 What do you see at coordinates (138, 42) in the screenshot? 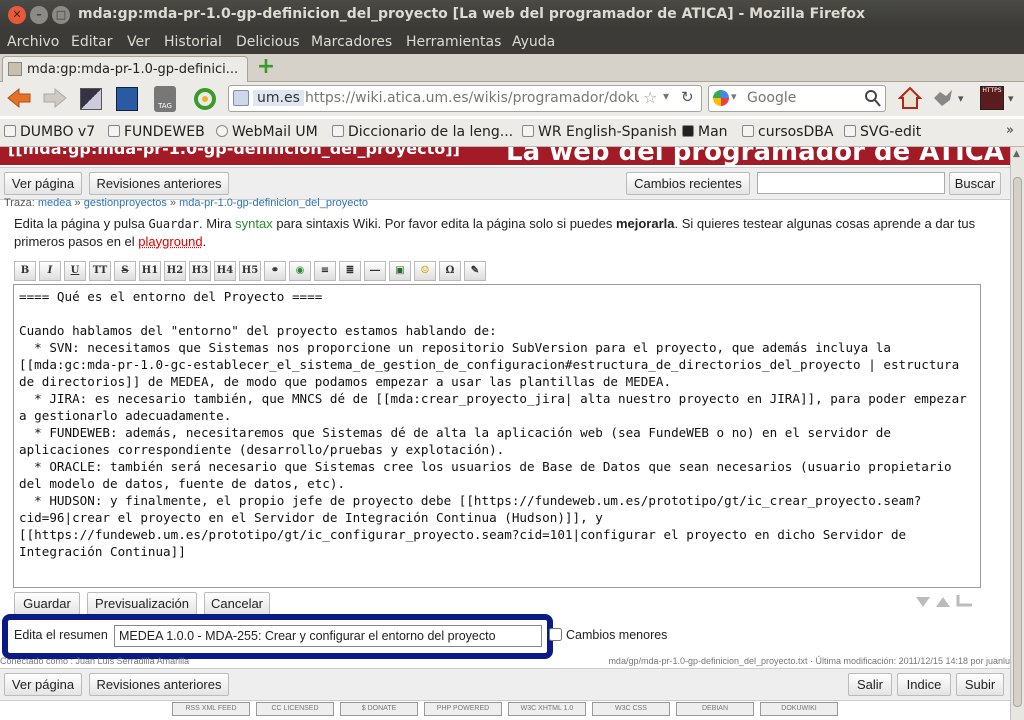
I see `menu-ver: Ver` at bounding box center [138, 42].